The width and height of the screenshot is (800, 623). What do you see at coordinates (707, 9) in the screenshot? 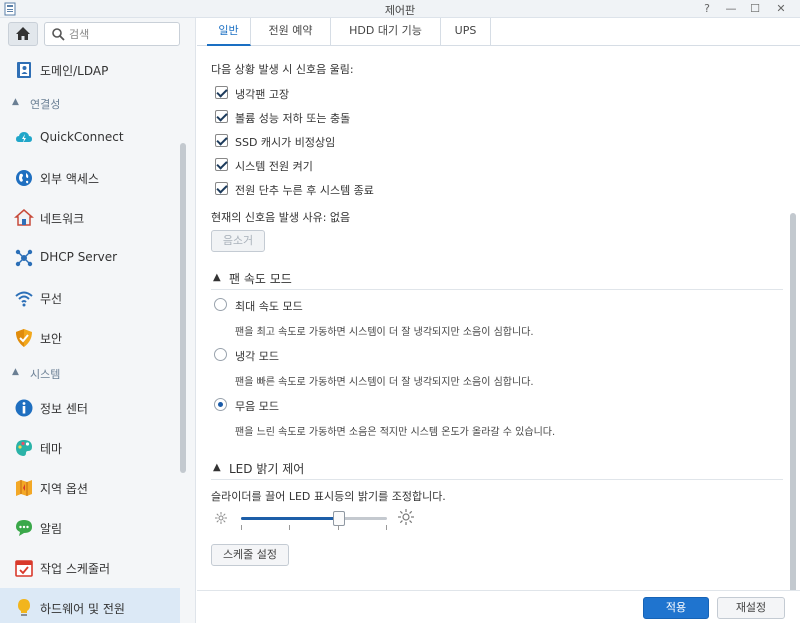
I see `help-icon: ?` at bounding box center [707, 9].